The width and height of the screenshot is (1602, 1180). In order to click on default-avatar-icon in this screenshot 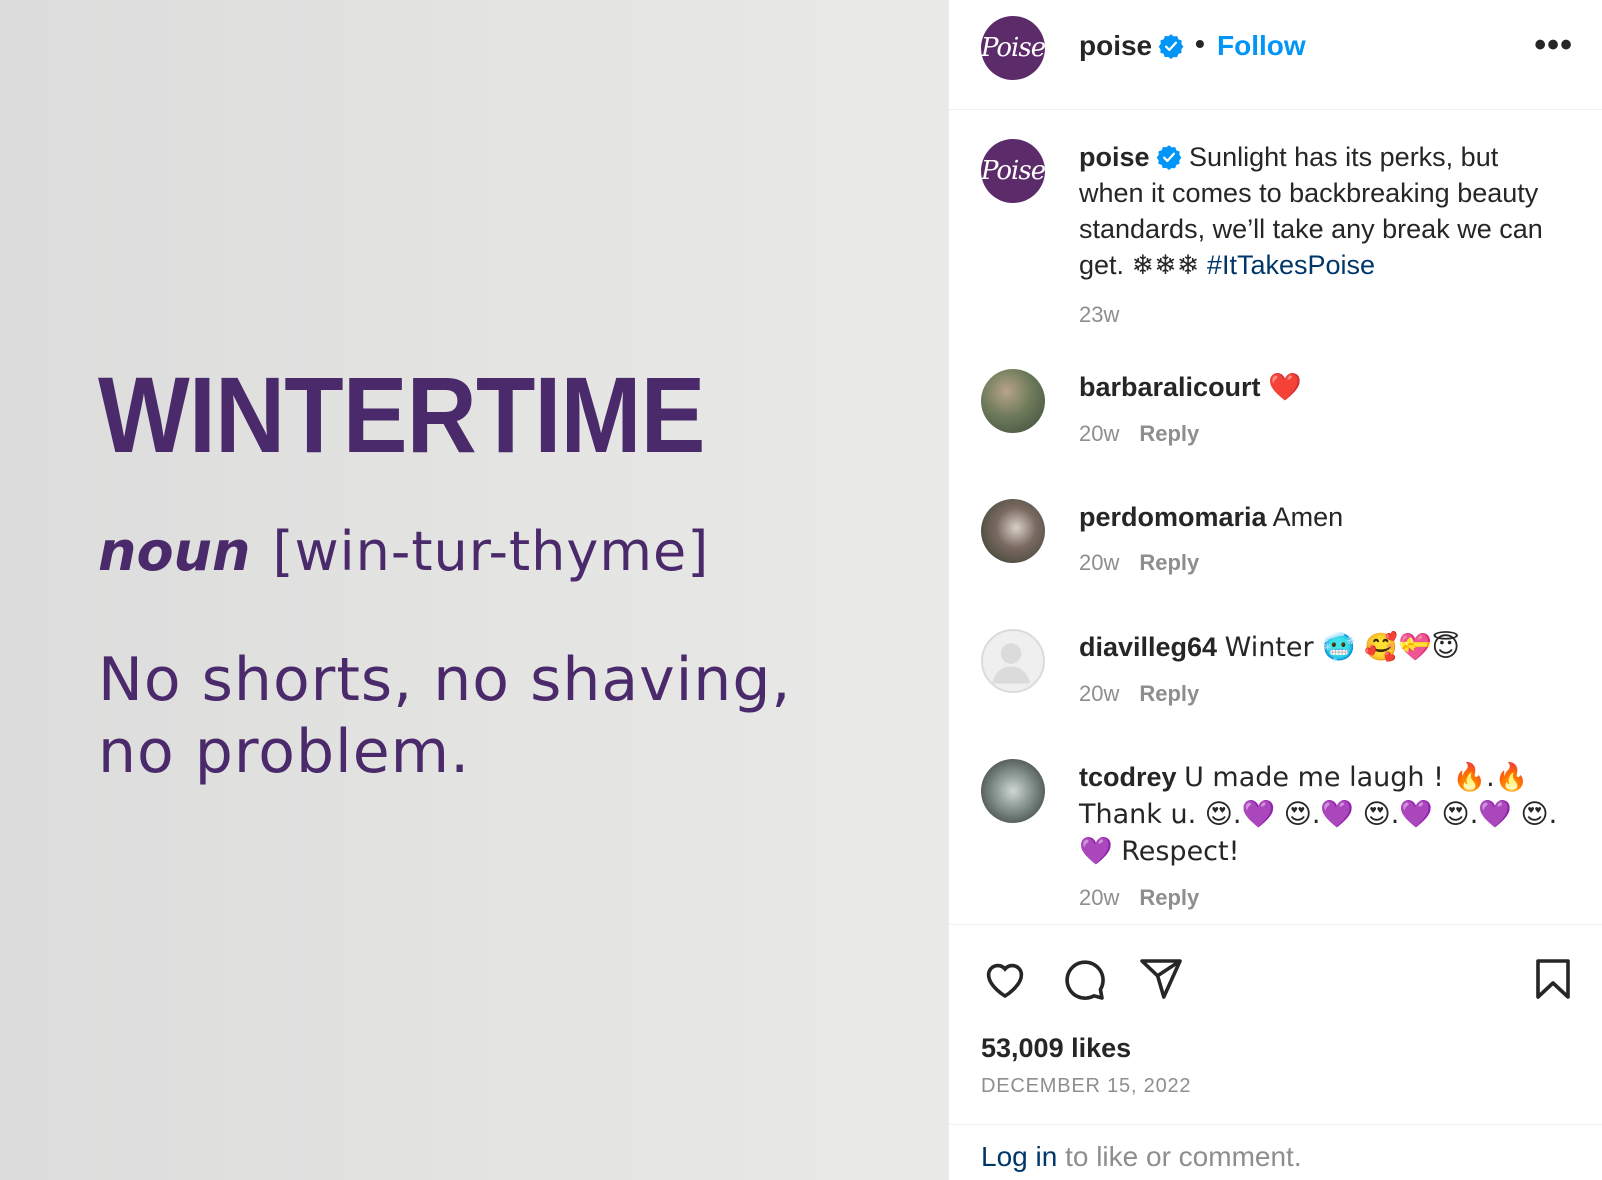, I will do `click(1013, 661)`.